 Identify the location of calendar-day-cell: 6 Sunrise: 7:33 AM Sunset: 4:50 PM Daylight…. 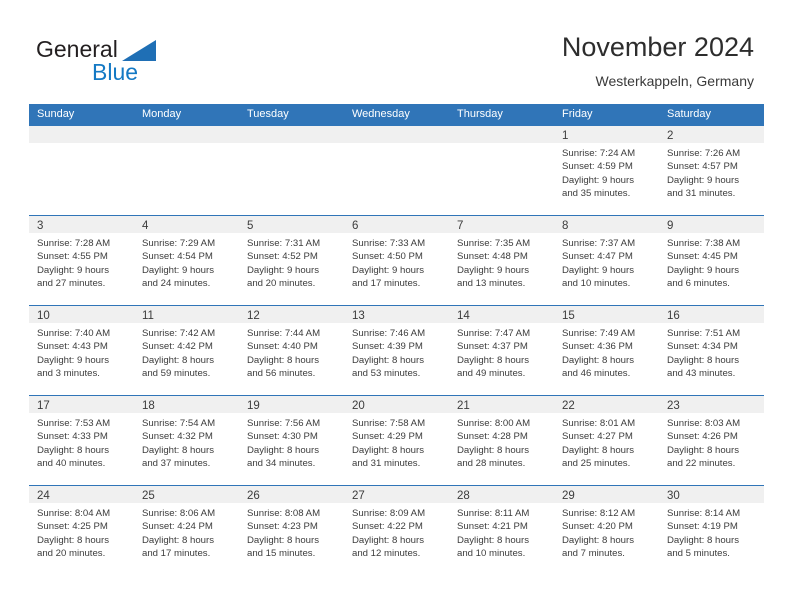
(396, 260).